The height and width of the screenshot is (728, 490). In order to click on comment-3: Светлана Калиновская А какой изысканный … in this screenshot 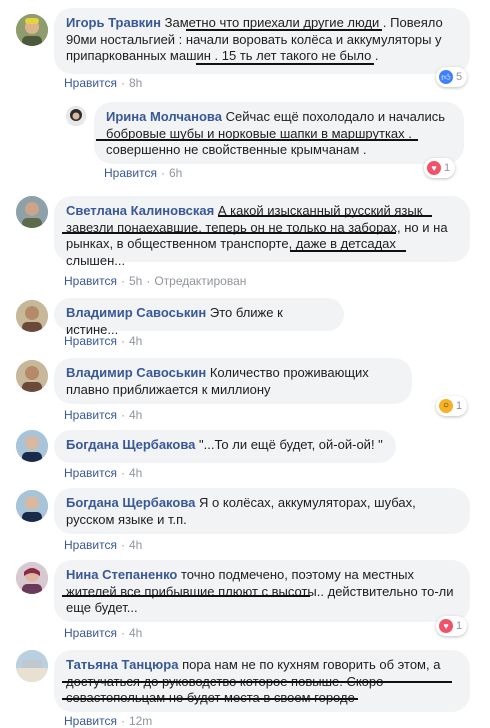, I will do `click(245, 240)`.